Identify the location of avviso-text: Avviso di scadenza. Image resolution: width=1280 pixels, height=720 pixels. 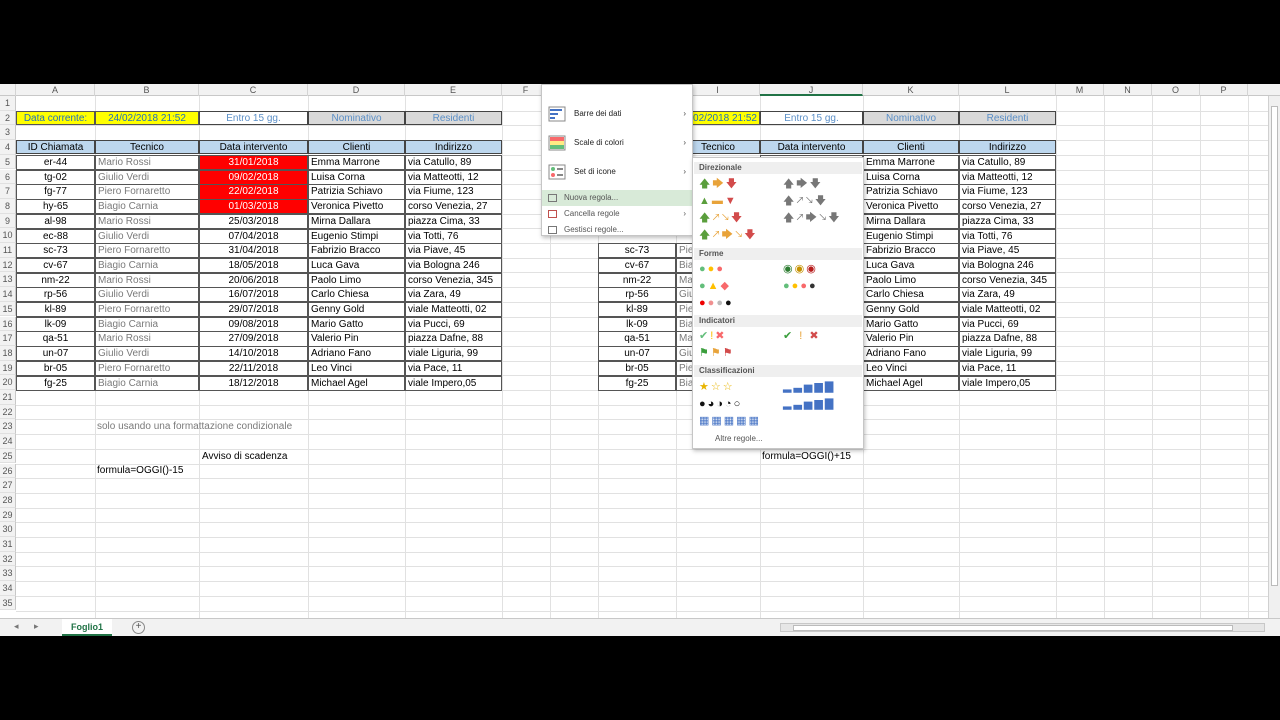
(257, 457).